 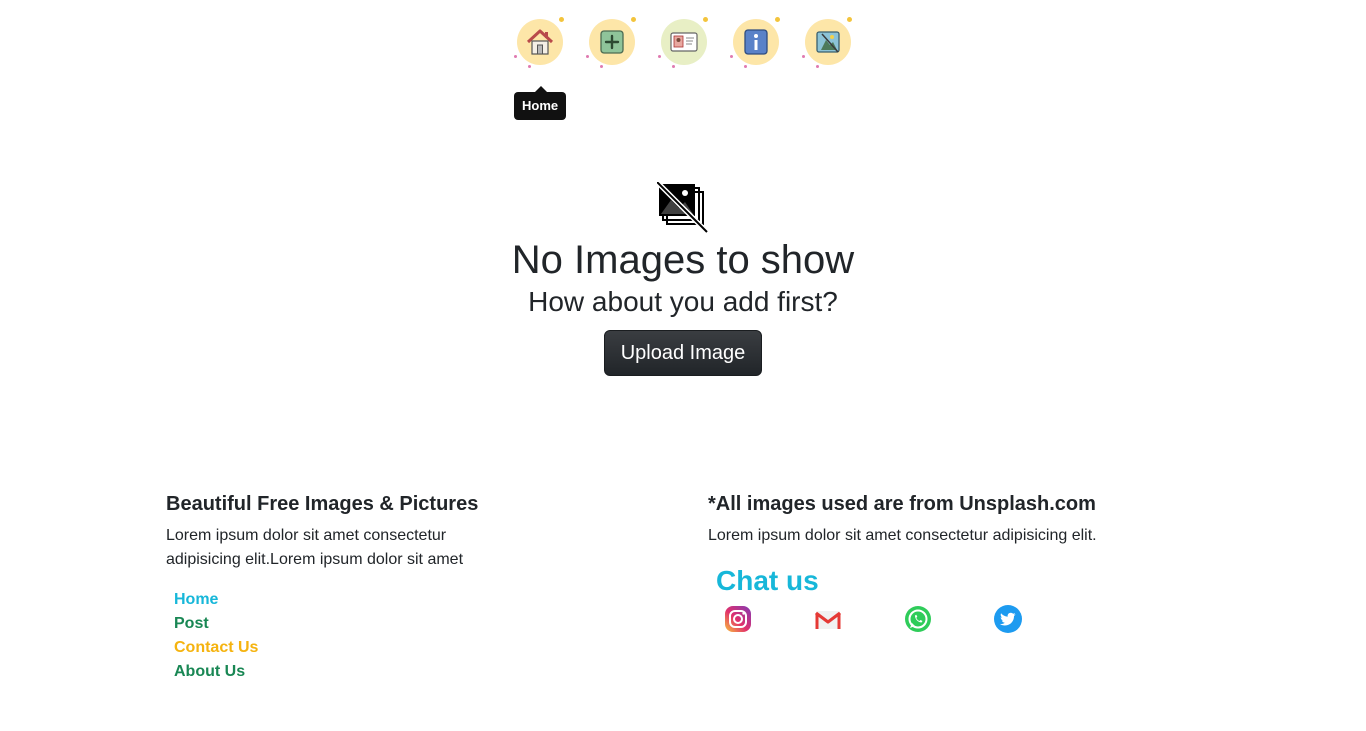 I want to click on whatsapp-icon, so click(x=918, y=619).